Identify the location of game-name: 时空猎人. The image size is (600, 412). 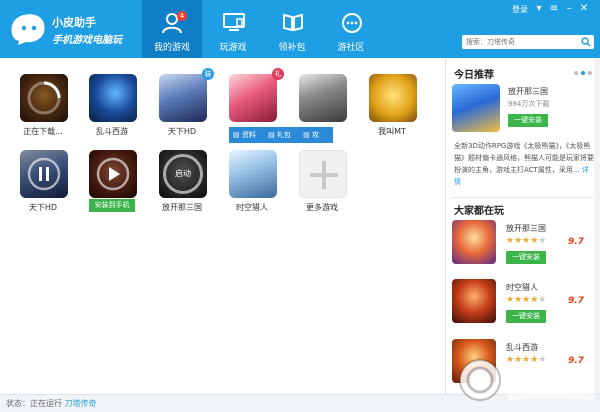
(522, 287).